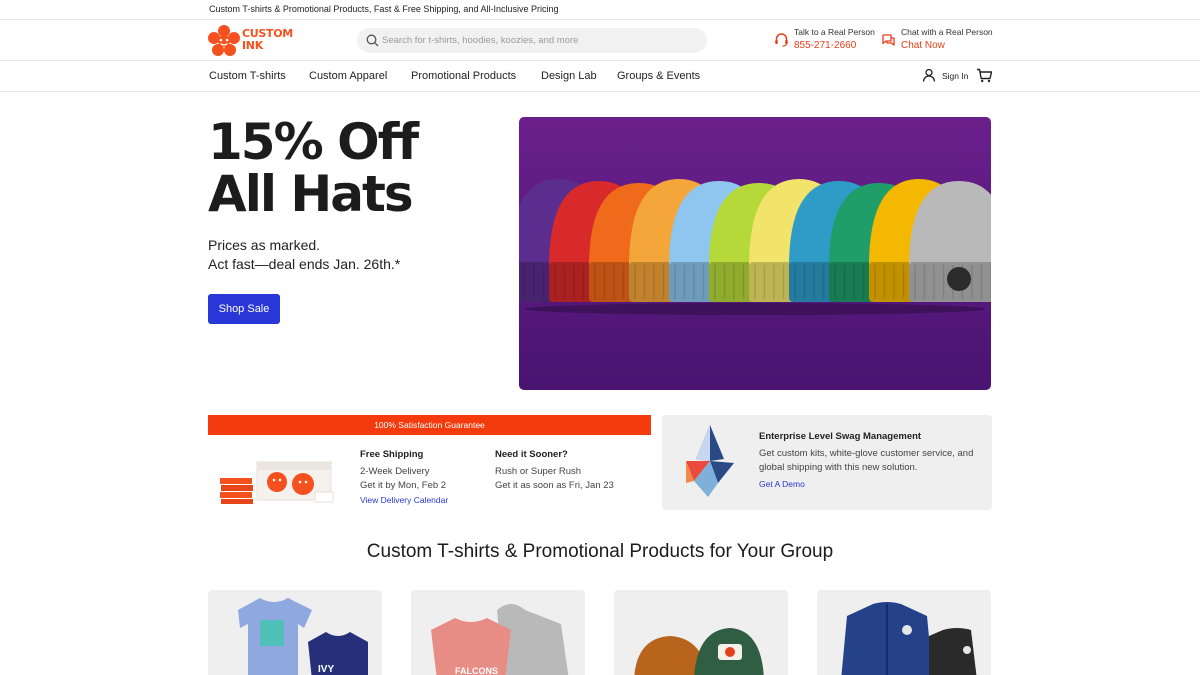 This screenshot has width=1200, height=675. I want to click on sign-in-label: Sign In, so click(955, 76).